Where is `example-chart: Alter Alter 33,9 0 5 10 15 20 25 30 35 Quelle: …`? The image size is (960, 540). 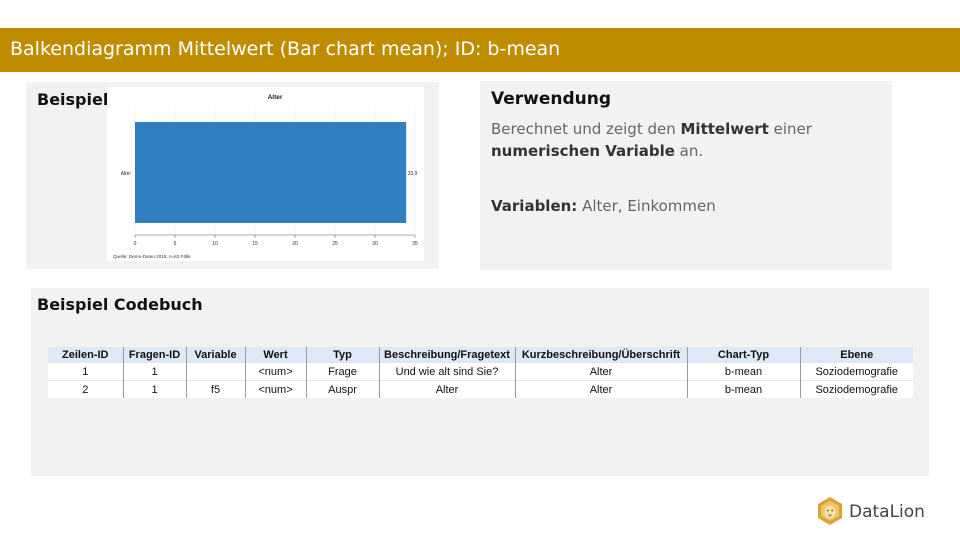
example-chart: Alter Alter 33,9 0 5 10 15 20 25 30 35 Quelle: … is located at coordinates (265, 174).